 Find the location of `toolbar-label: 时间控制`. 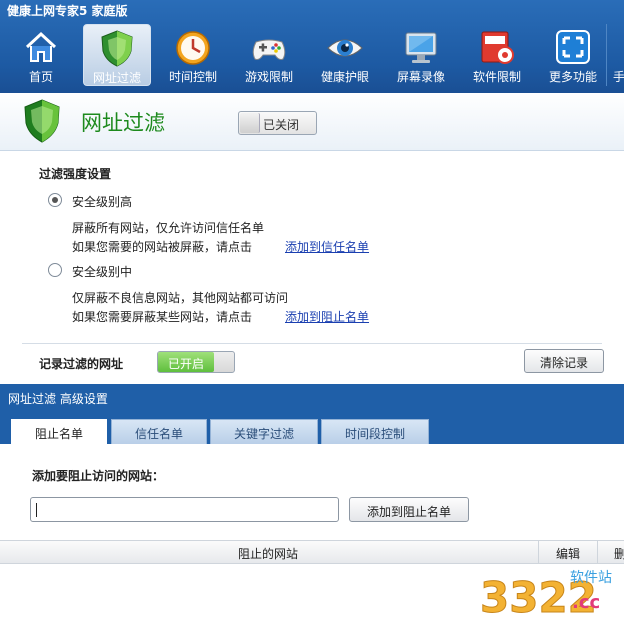

toolbar-label: 时间控制 is located at coordinates (192, 77).